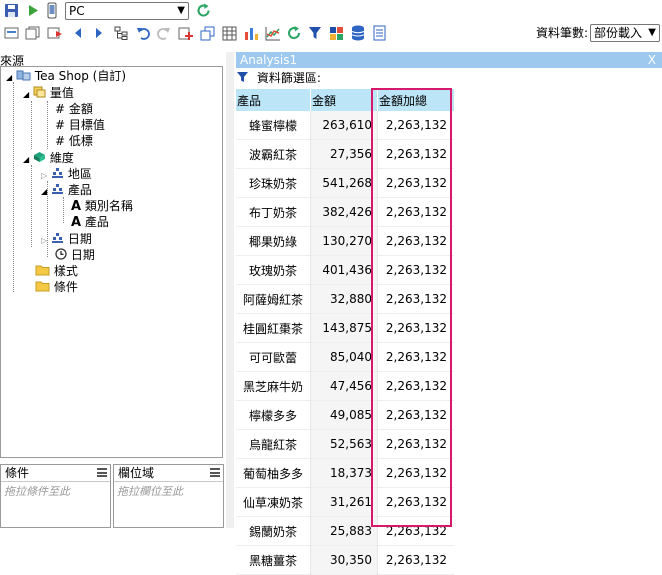 The width and height of the screenshot is (662, 575). Describe the element at coordinates (273, 386) in the screenshot. I see `product-cell: 黑芝麻牛奶` at that location.